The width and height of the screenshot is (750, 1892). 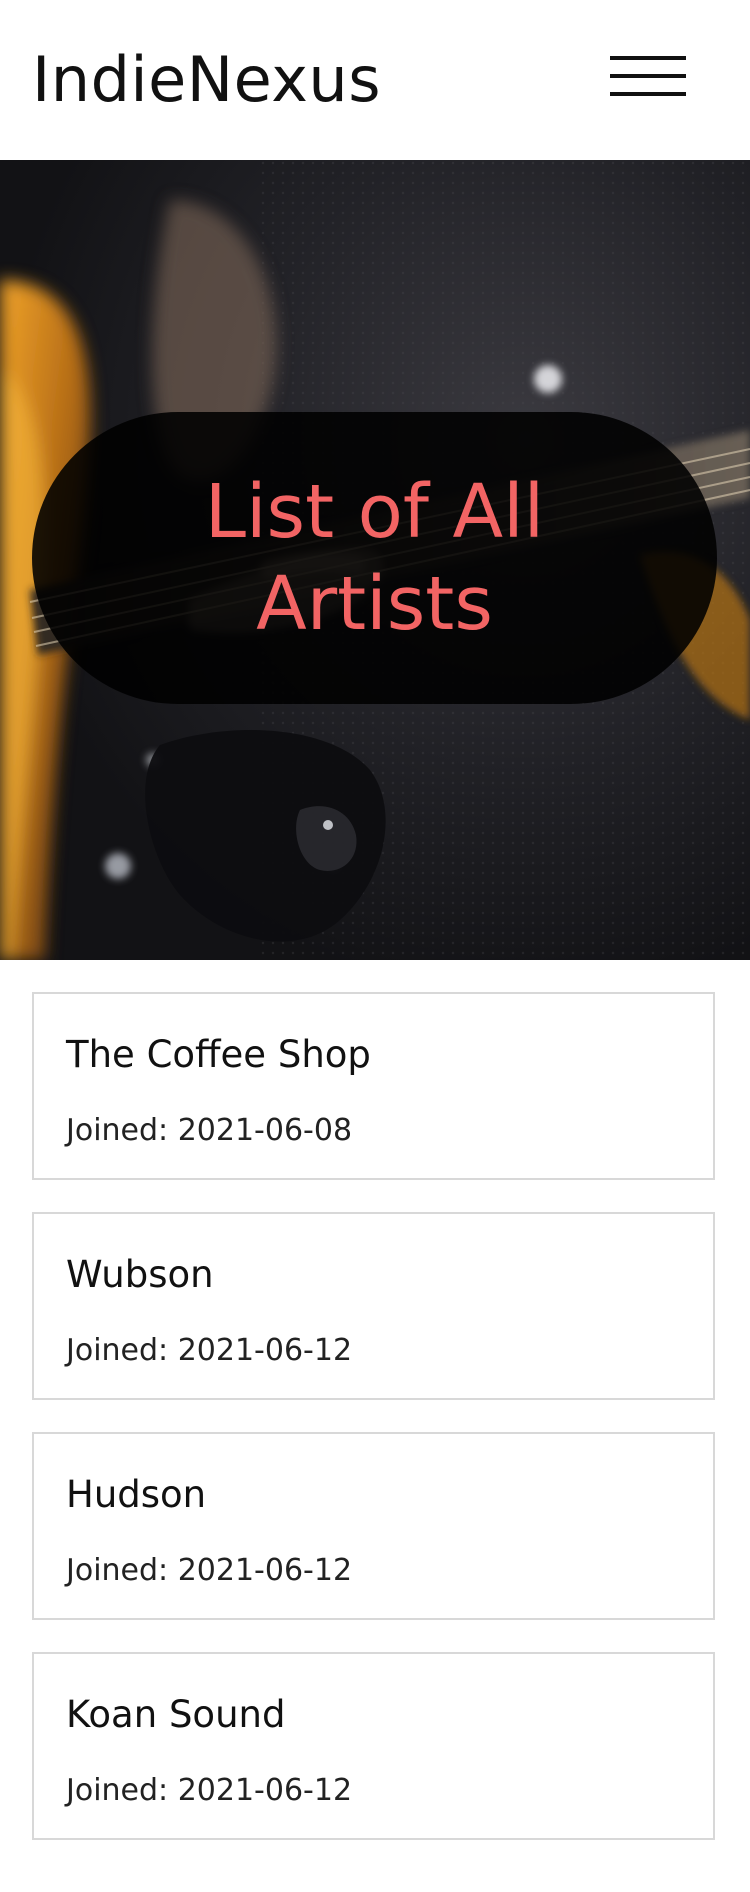 I want to click on artist-card: The Coffee Shop Joined: 2021-06-08, so click(x=373, y=1086).